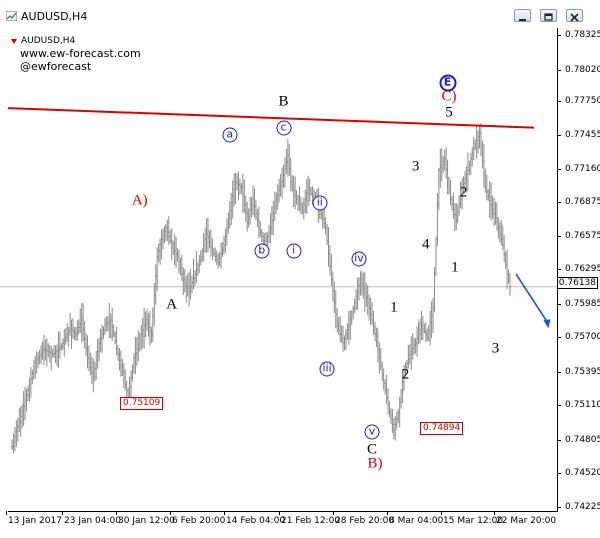 The height and width of the screenshot is (538, 600). What do you see at coordinates (582, 372) in the screenshot?
I see `y-tick-label: 0.75395` at bounding box center [582, 372].